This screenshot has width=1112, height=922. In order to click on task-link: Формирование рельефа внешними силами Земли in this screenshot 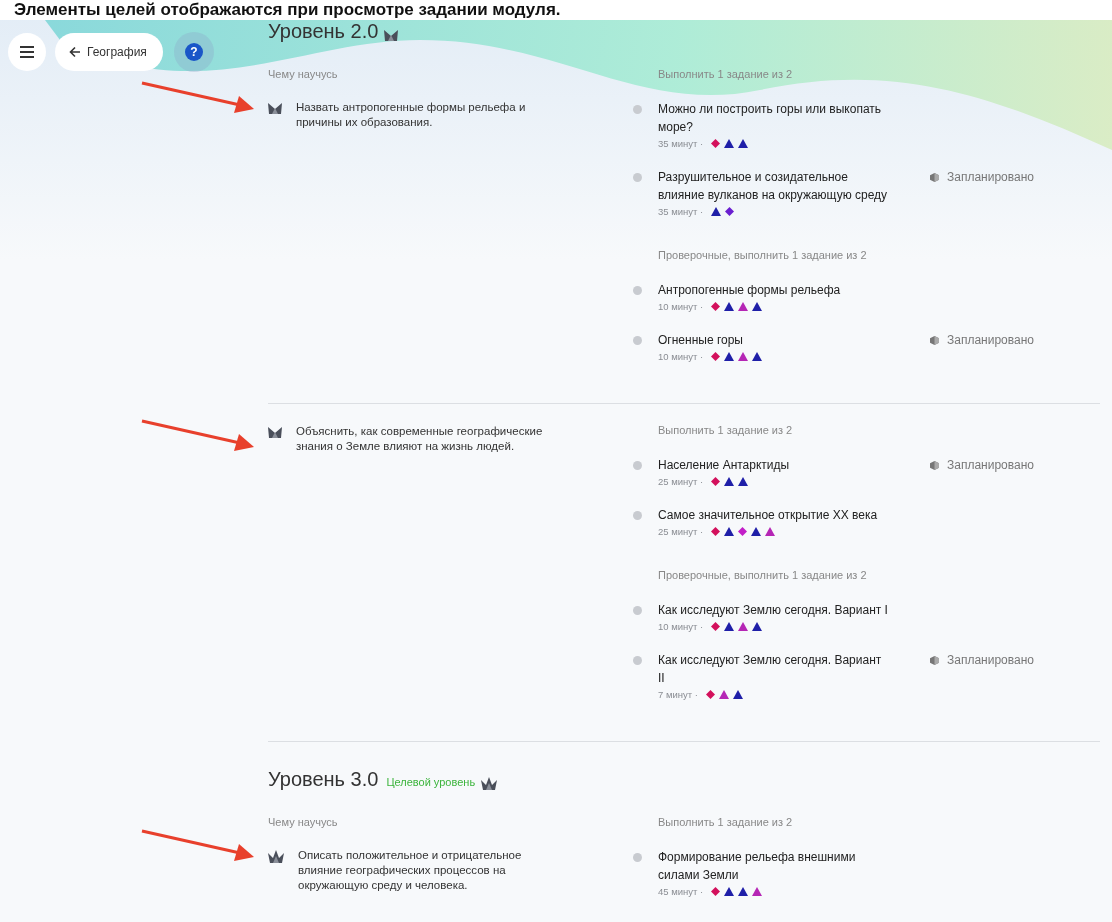, I will do `click(774, 866)`.